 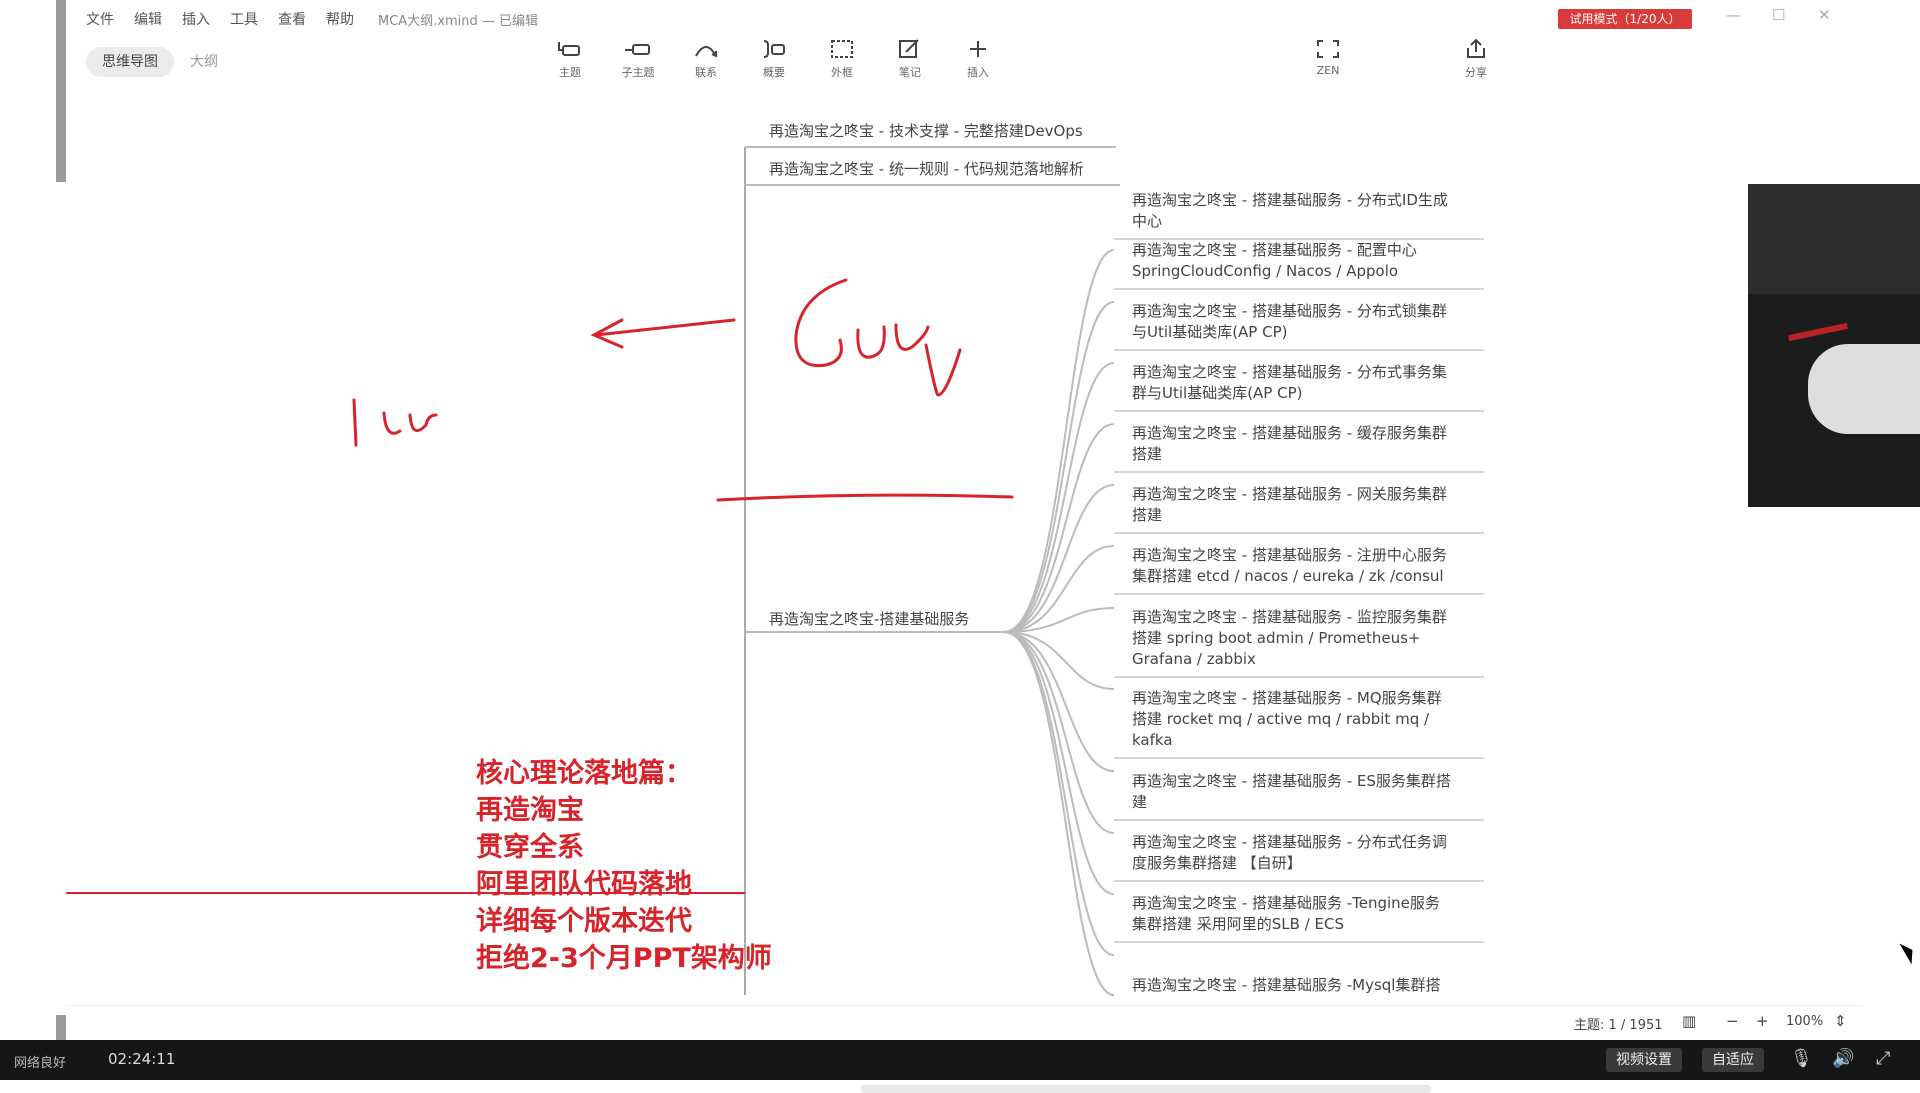 What do you see at coordinates (1152, 740) in the screenshot?
I see `subtopic-text: kafka` at bounding box center [1152, 740].